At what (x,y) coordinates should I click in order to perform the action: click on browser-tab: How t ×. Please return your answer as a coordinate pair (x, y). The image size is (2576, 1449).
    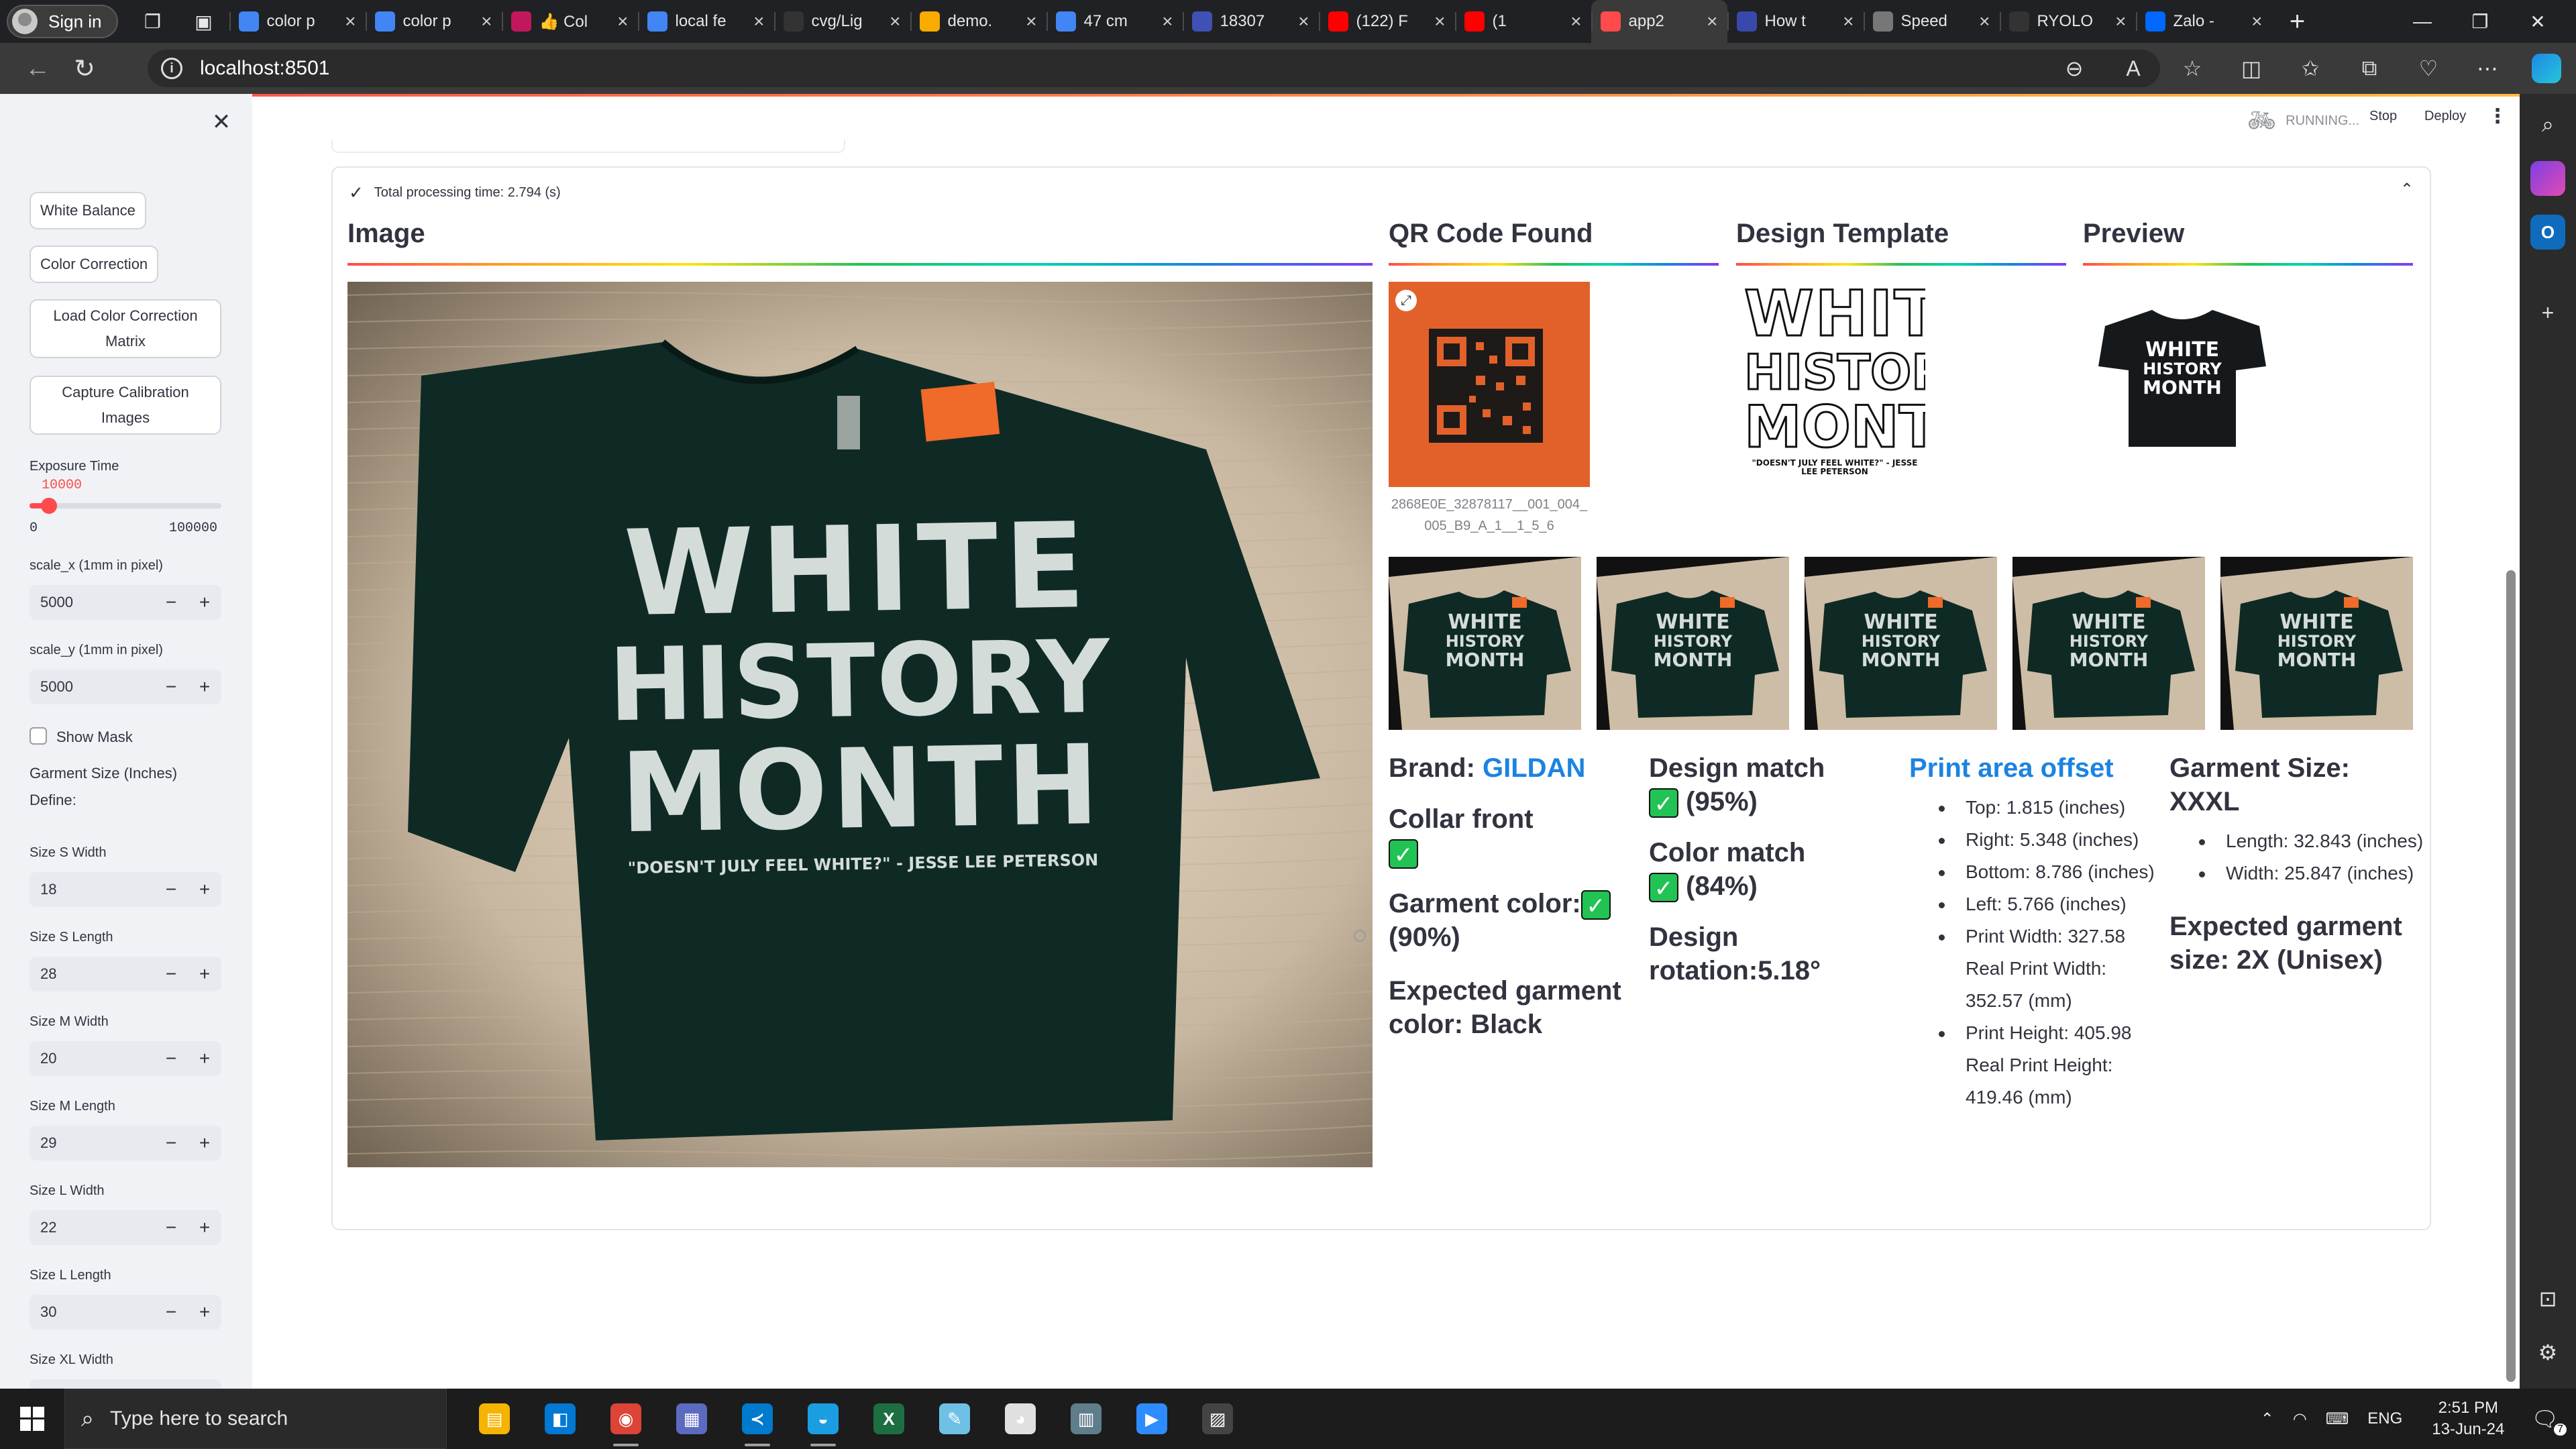
    Looking at the image, I should click on (1795, 21).